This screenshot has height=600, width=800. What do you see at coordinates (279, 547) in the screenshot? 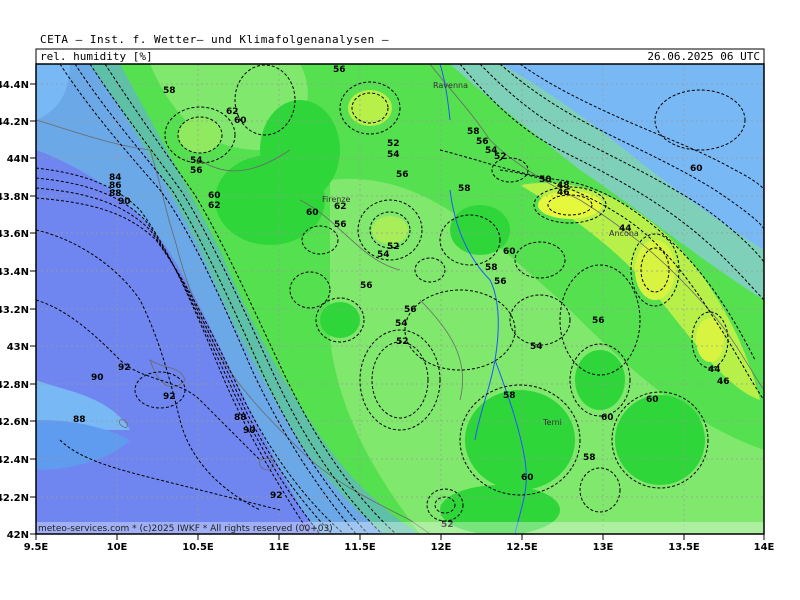
I see `lon-tick-label: 11E` at bounding box center [279, 547].